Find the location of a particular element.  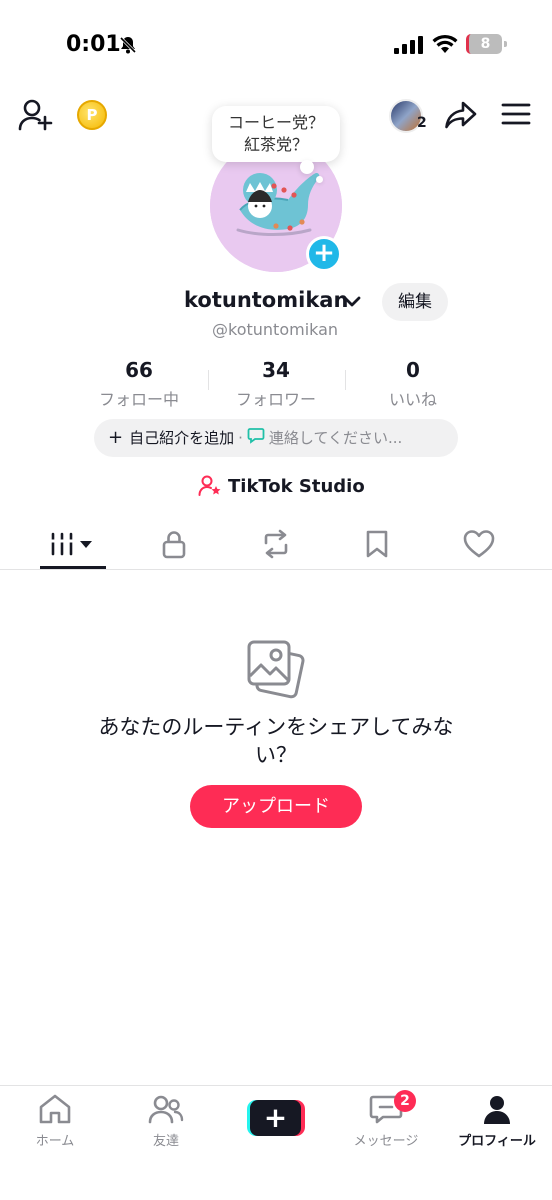

chevron-down-icon is located at coordinates (352, 304).